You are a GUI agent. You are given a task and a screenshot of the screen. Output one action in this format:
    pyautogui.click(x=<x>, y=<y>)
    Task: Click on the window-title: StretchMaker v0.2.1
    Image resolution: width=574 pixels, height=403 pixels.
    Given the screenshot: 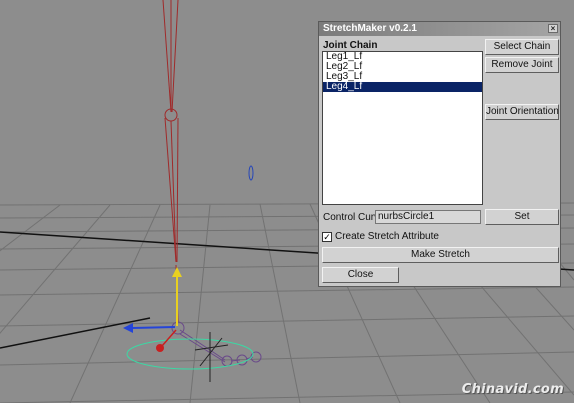 What is the action you would take?
    pyautogui.click(x=370, y=28)
    